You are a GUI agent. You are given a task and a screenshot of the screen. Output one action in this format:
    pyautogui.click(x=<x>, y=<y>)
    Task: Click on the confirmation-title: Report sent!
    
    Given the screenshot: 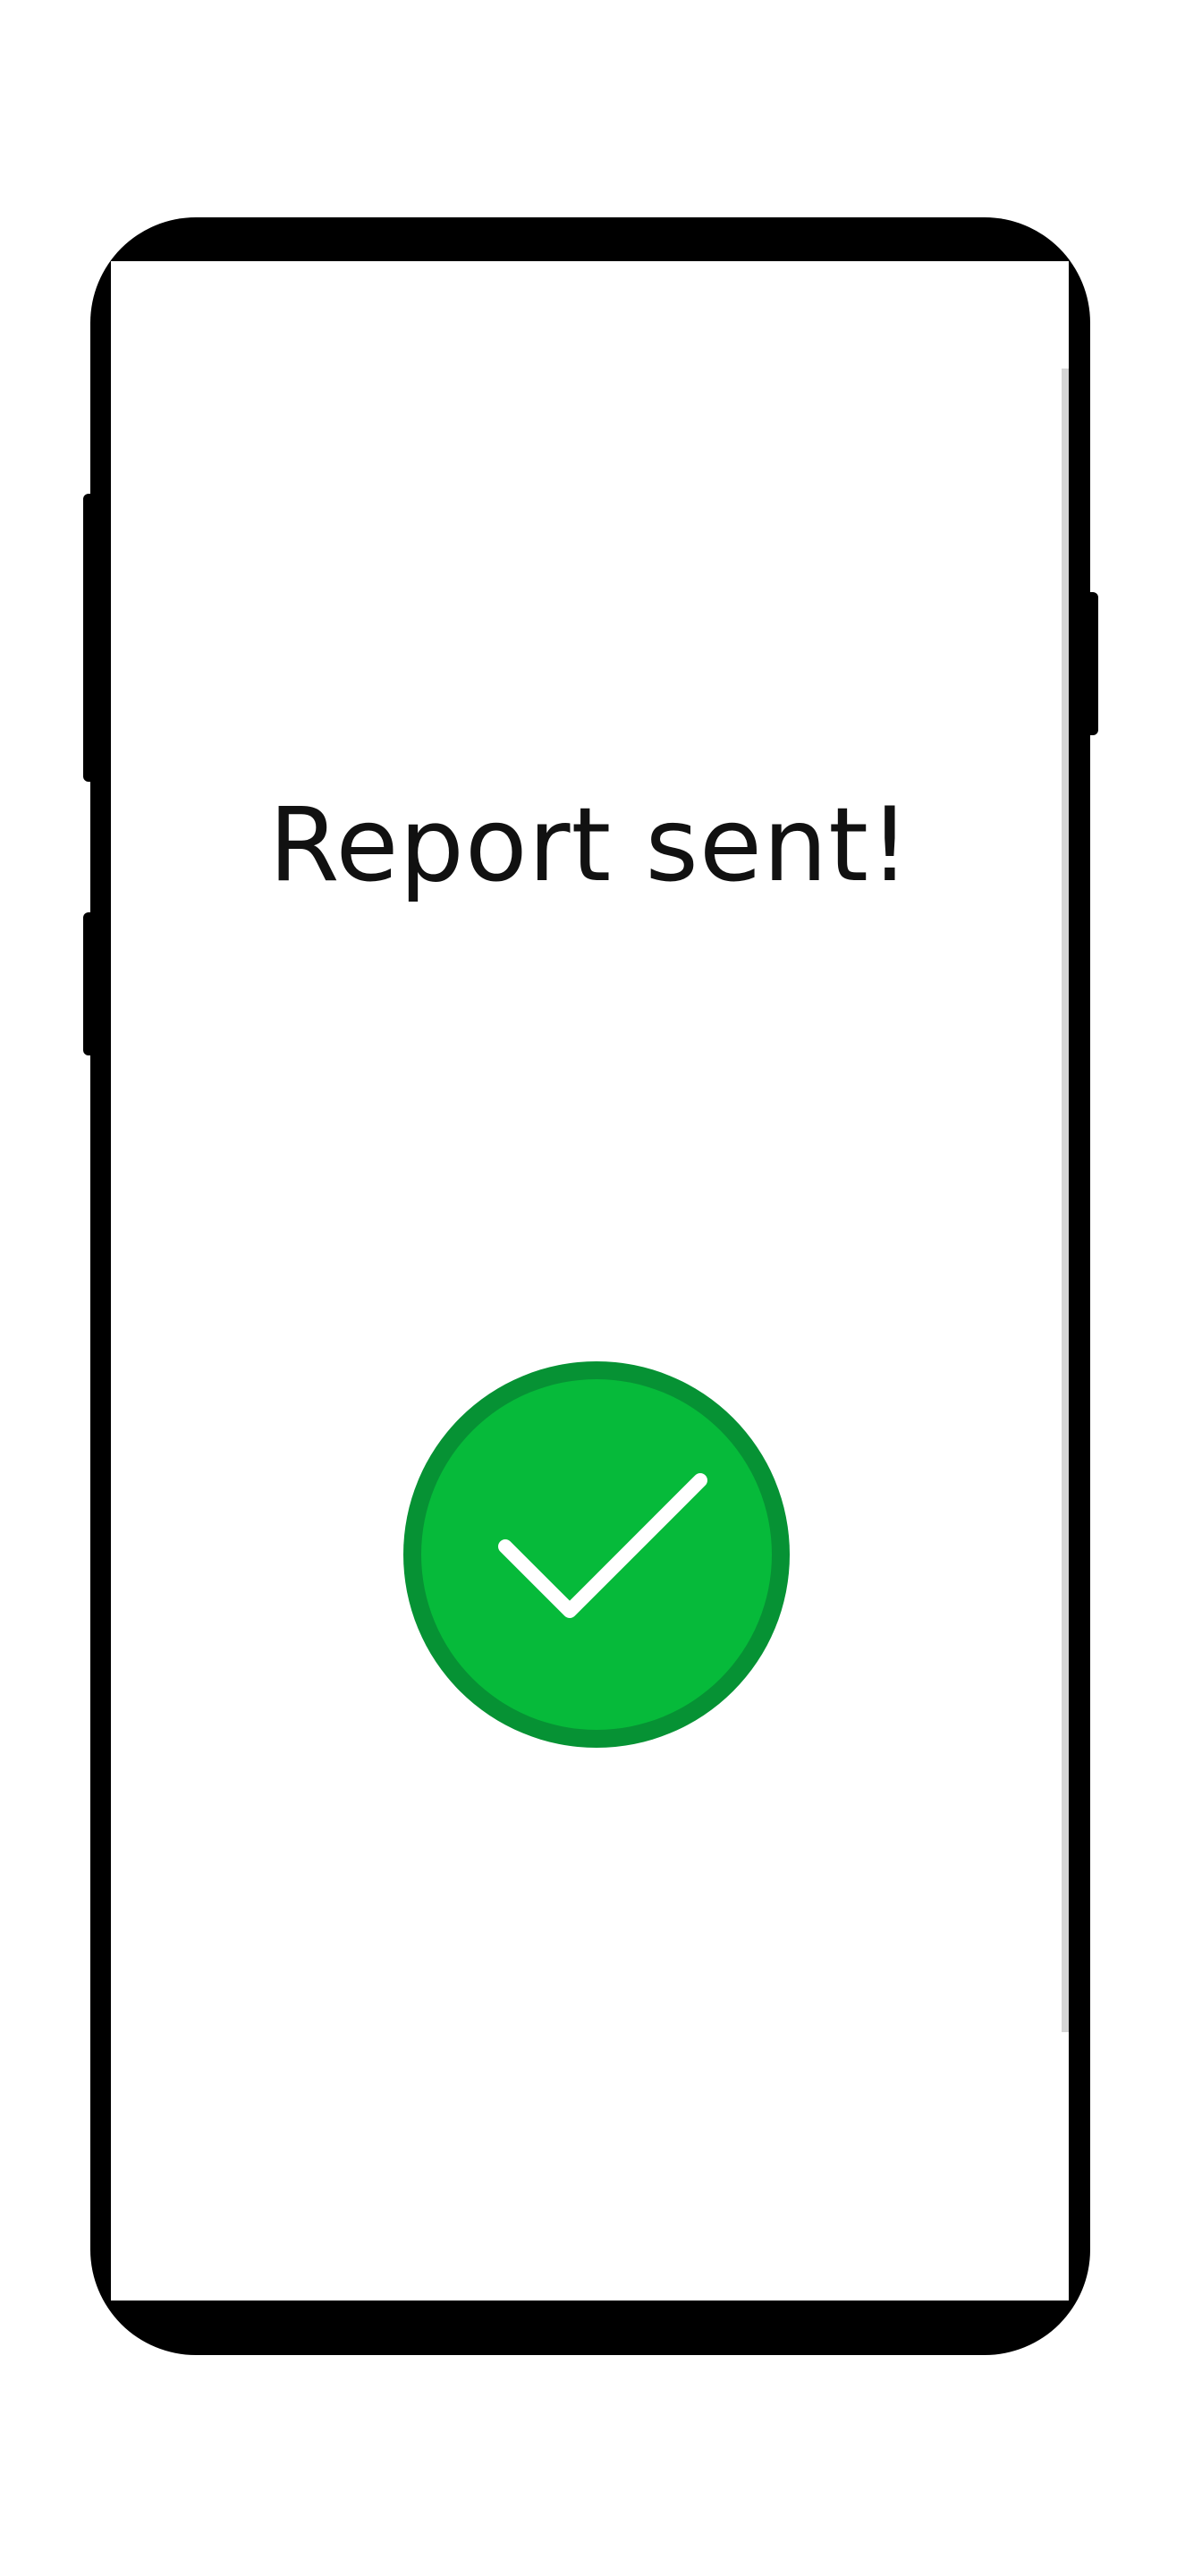 What is the action you would take?
    pyautogui.click(x=589, y=844)
    